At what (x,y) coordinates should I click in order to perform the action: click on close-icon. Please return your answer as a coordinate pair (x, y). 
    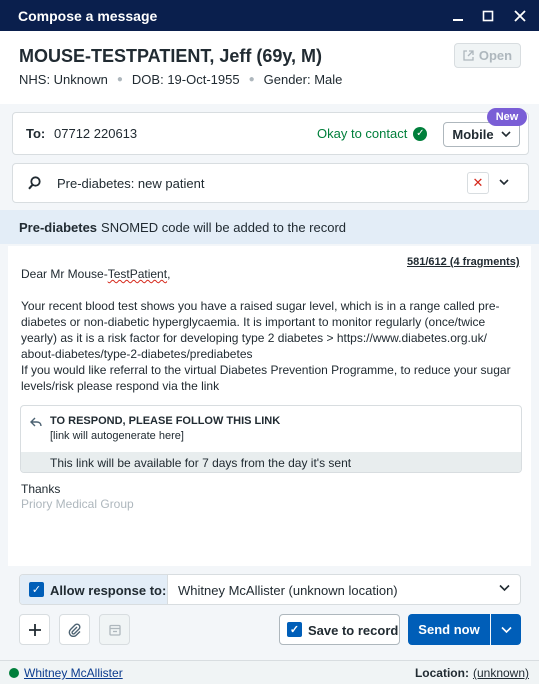
    Looking at the image, I should click on (520, 16).